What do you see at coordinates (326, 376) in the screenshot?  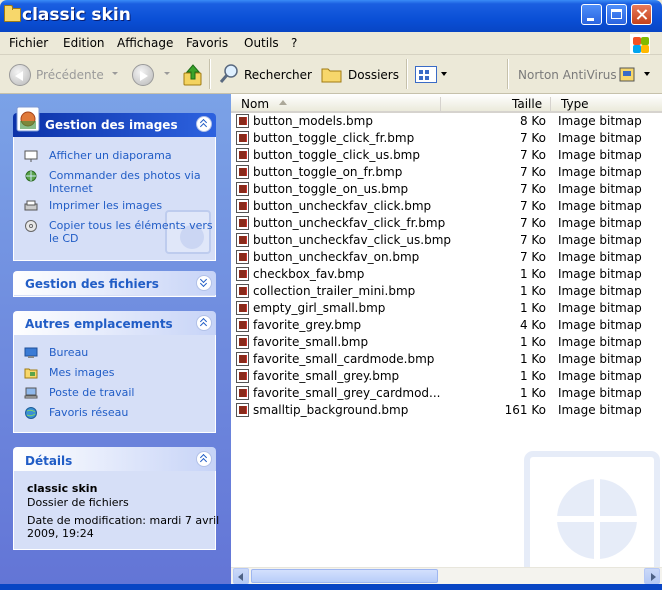 I see `file-name: favorite_small_grey.bmp` at bounding box center [326, 376].